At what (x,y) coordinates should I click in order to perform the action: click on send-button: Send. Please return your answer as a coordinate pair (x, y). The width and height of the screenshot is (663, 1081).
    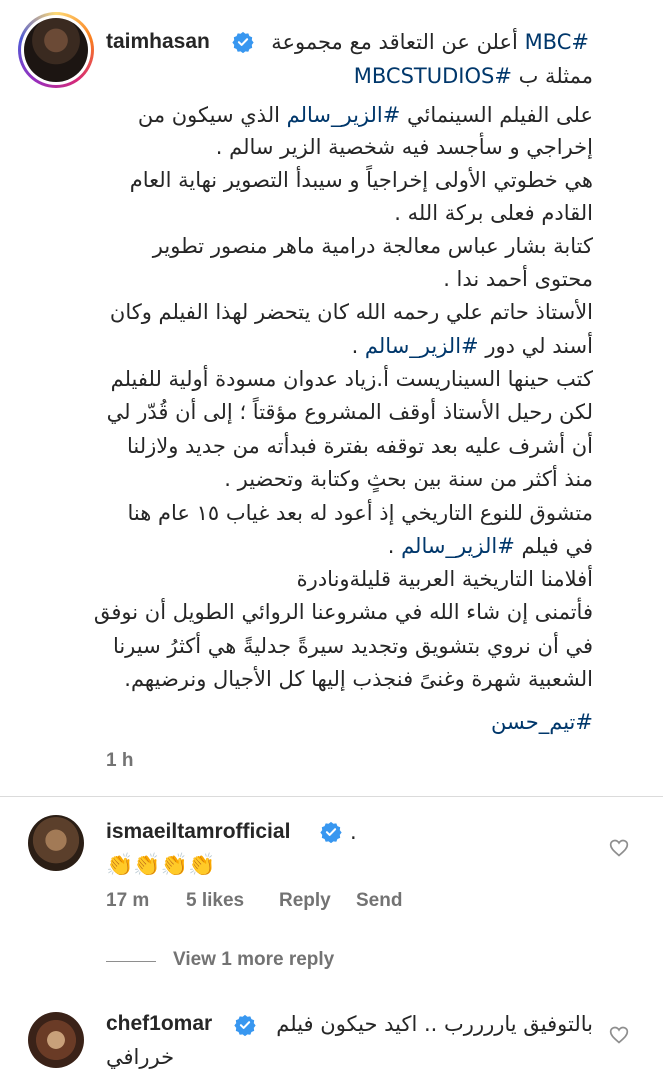
    Looking at the image, I should click on (379, 901).